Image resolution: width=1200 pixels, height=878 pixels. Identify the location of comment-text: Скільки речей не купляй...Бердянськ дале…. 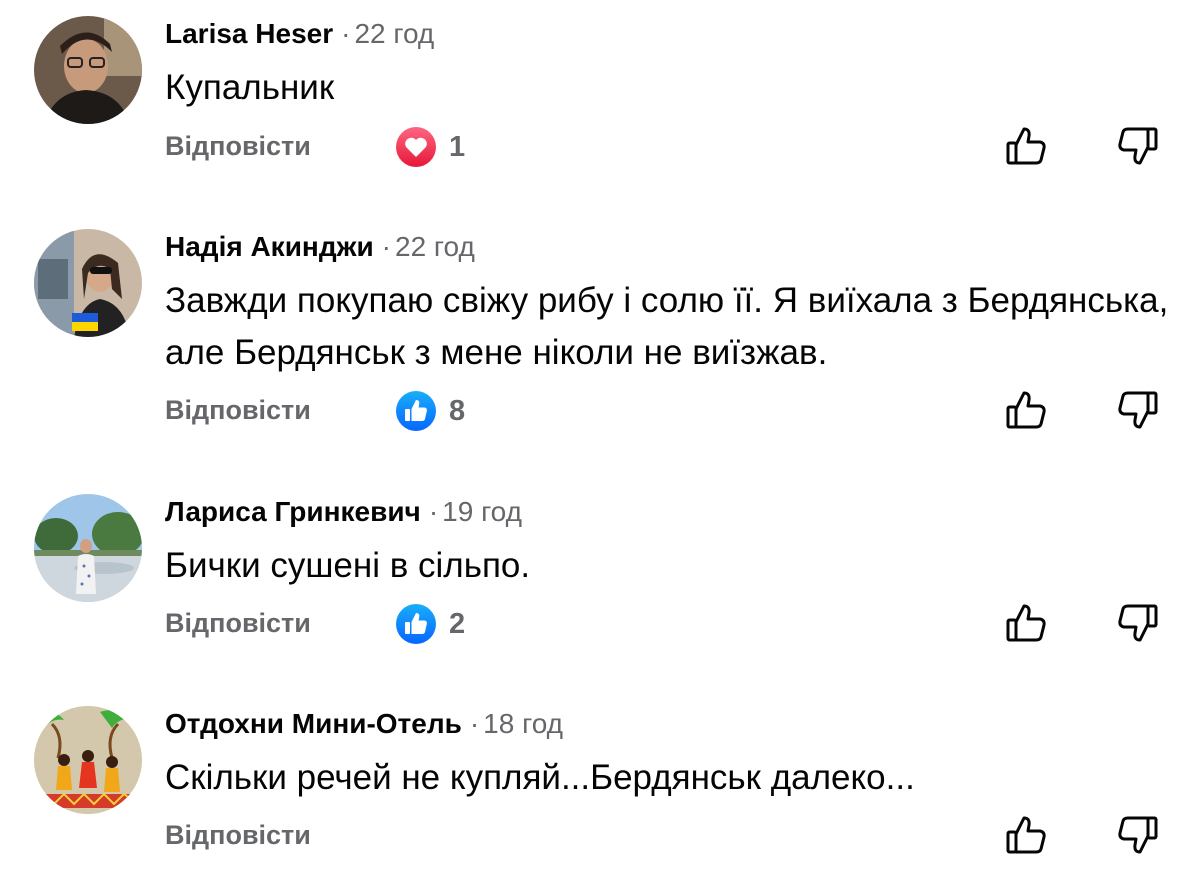
(540, 777).